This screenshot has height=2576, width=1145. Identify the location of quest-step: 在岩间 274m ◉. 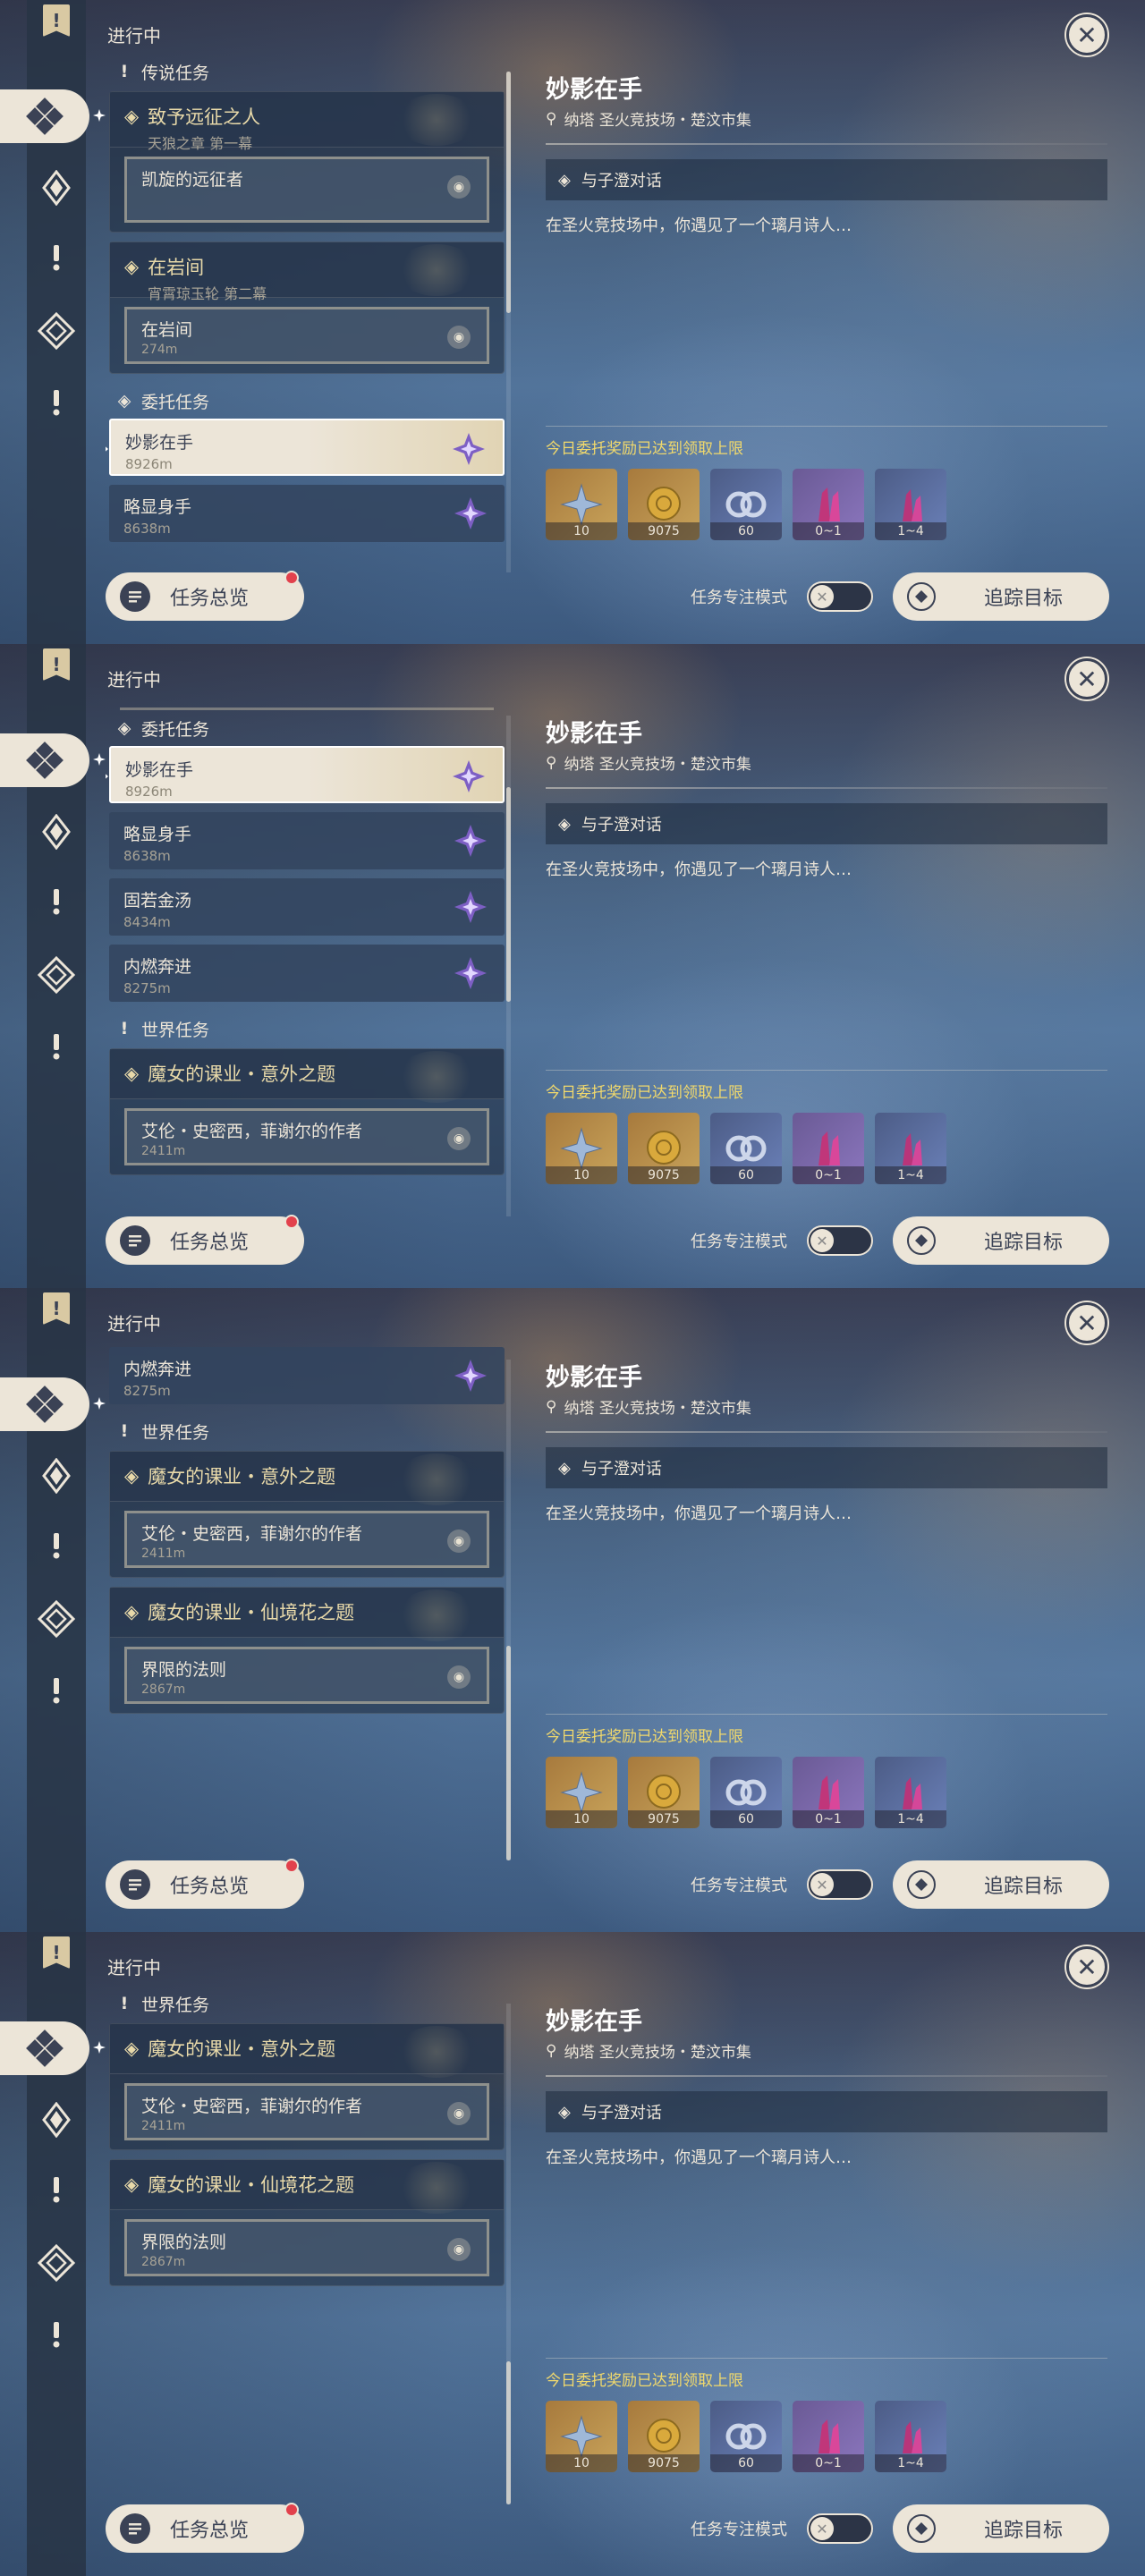
(306, 335).